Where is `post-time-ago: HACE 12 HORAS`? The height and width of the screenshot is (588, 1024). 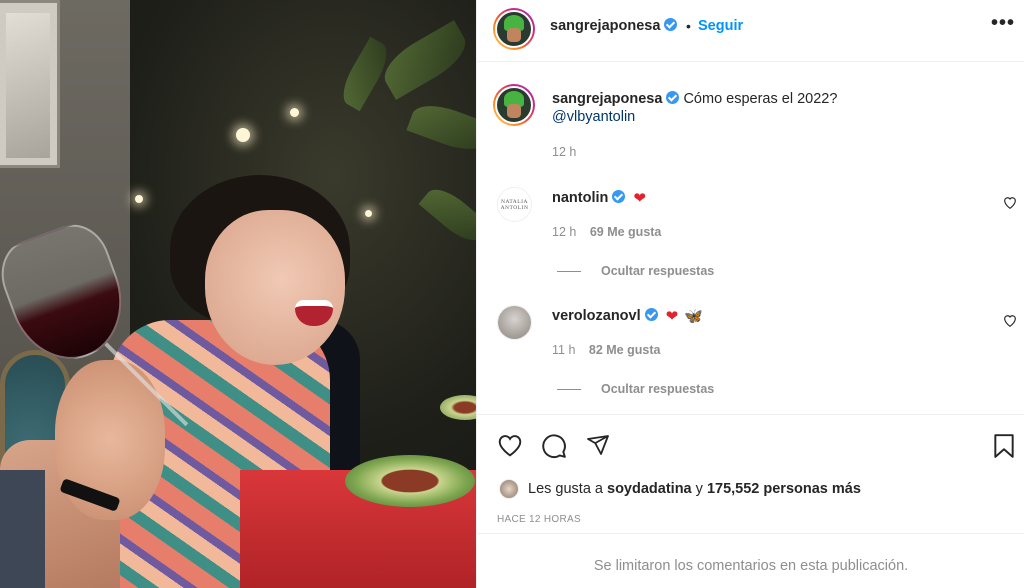
post-time-ago: HACE 12 HORAS is located at coordinates (539, 519).